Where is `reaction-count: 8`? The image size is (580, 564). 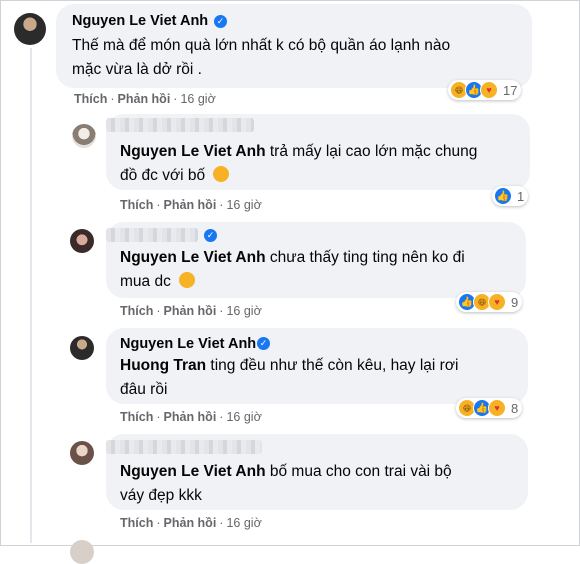 reaction-count: 8 is located at coordinates (515, 408).